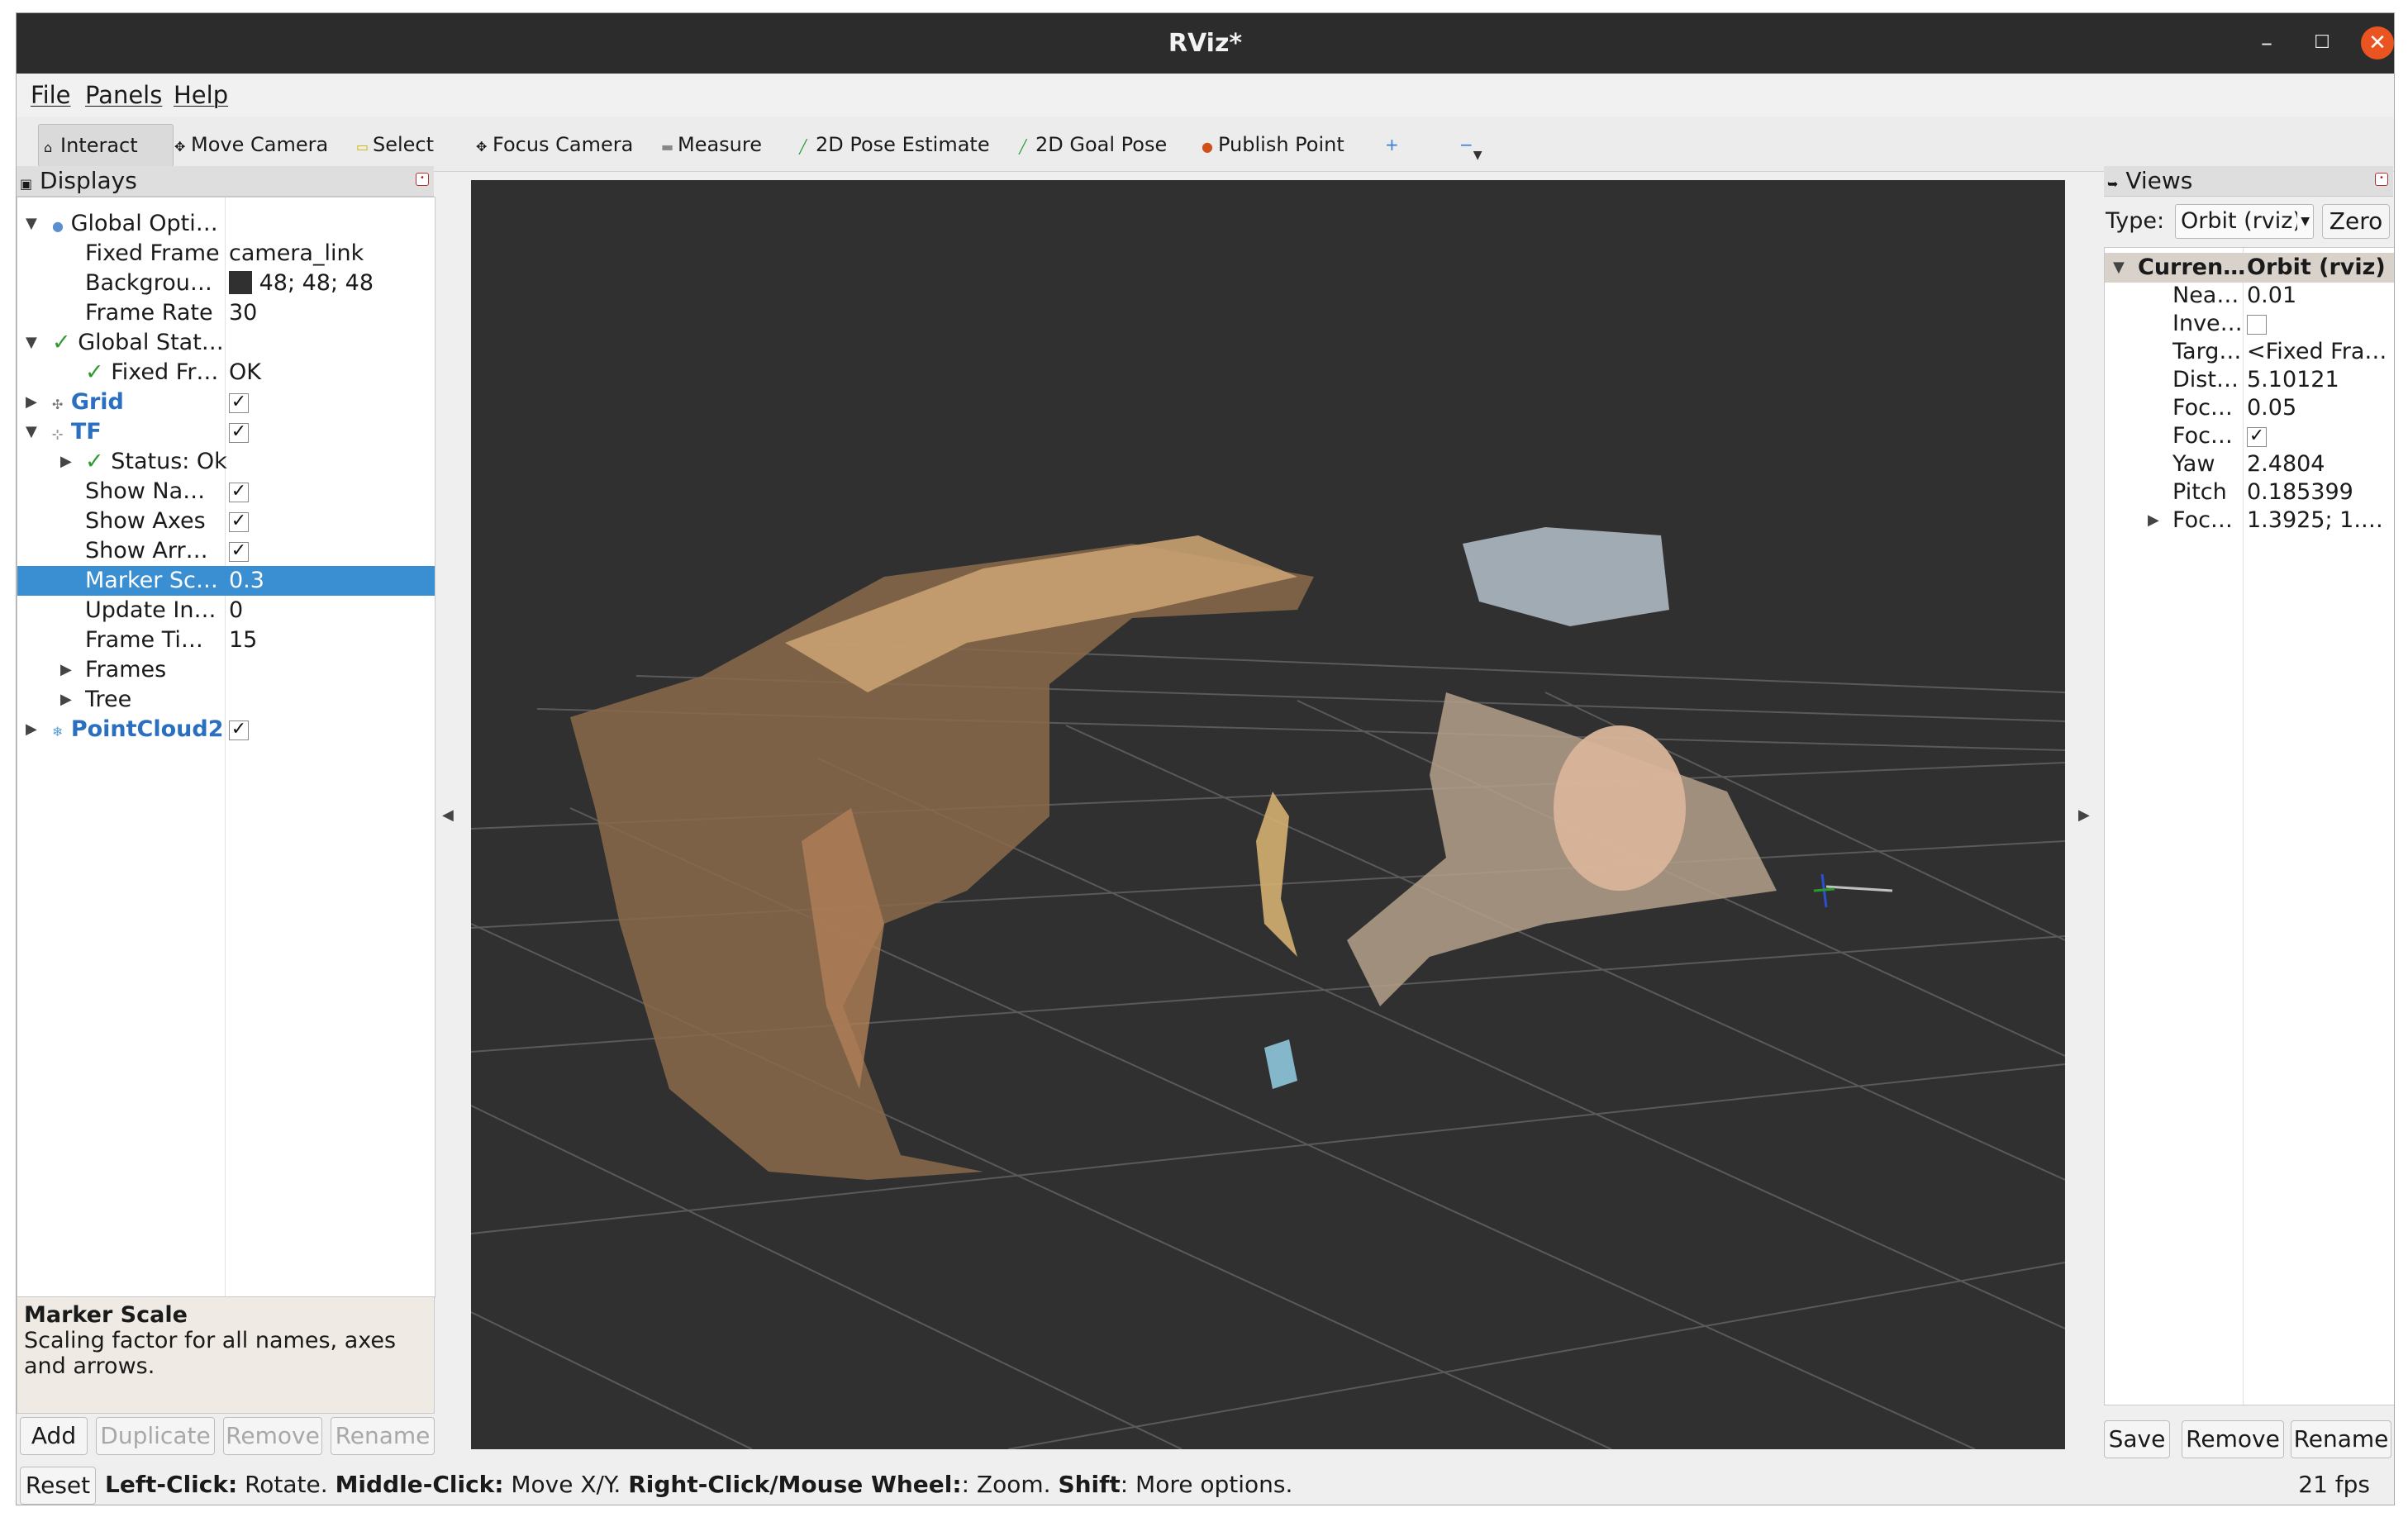 Image resolution: width=2408 pixels, height=1517 pixels. I want to click on pointcloud2-enabled-checkbox: ✓, so click(239, 729).